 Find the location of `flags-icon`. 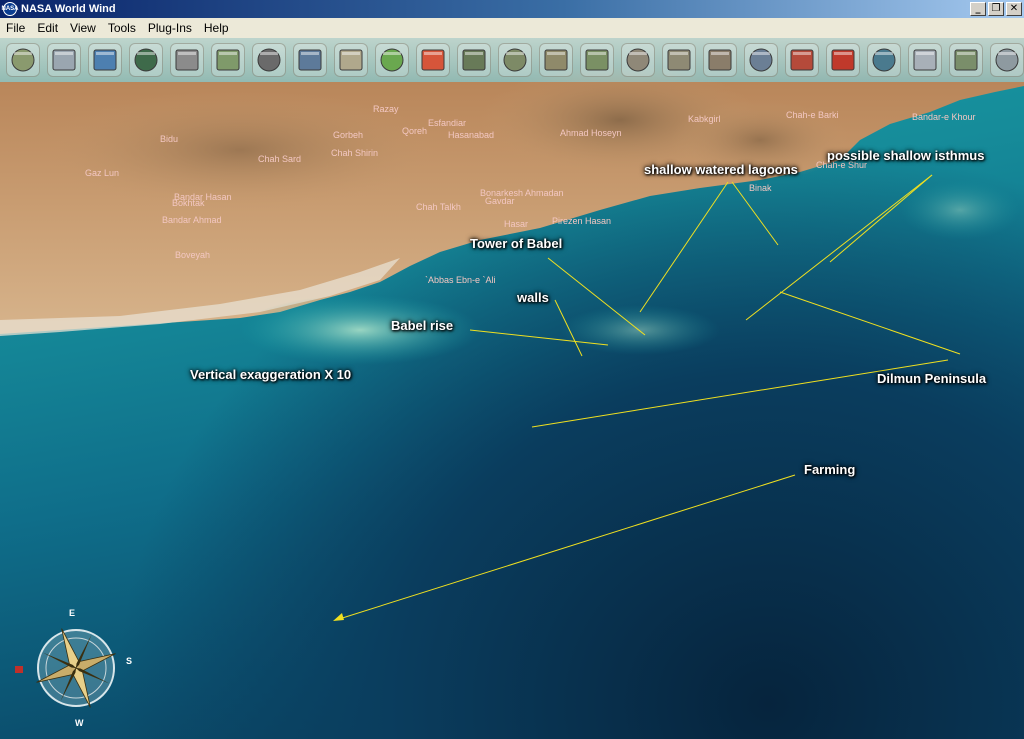

flags-icon is located at coordinates (843, 60).